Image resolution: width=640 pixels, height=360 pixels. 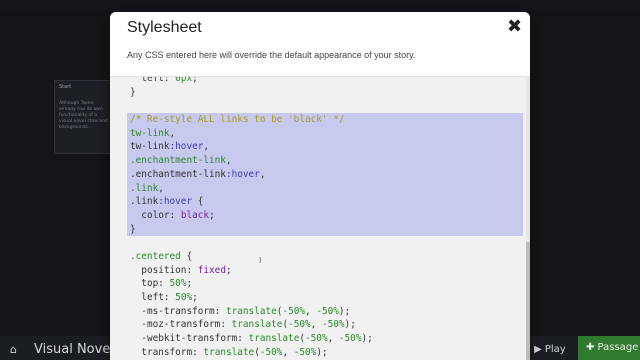 What do you see at coordinates (328, 257) in the screenshot?
I see `code-line: .centered {` at bounding box center [328, 257].